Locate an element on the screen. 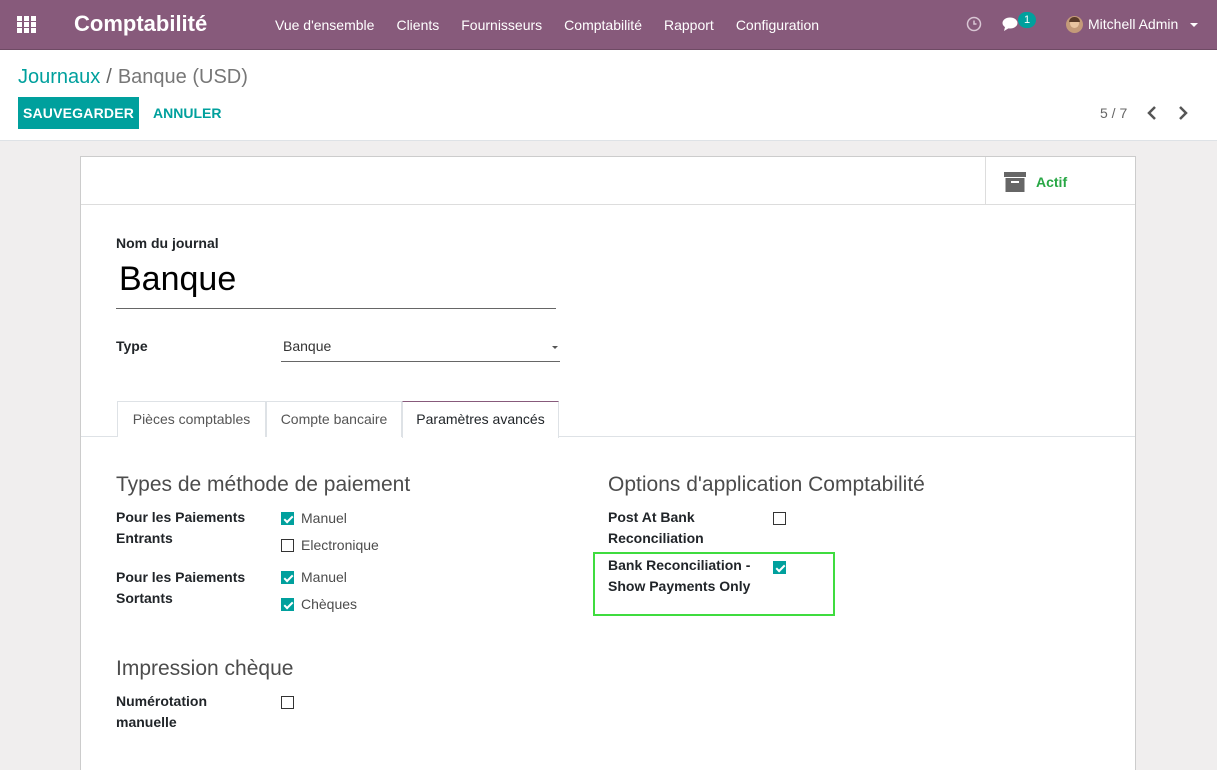 Image resolution: width=1217 pixels, height=770 pixels. outgoing-payments-label: Pour les Paiements Sortants is located at coordinates (181, 587).